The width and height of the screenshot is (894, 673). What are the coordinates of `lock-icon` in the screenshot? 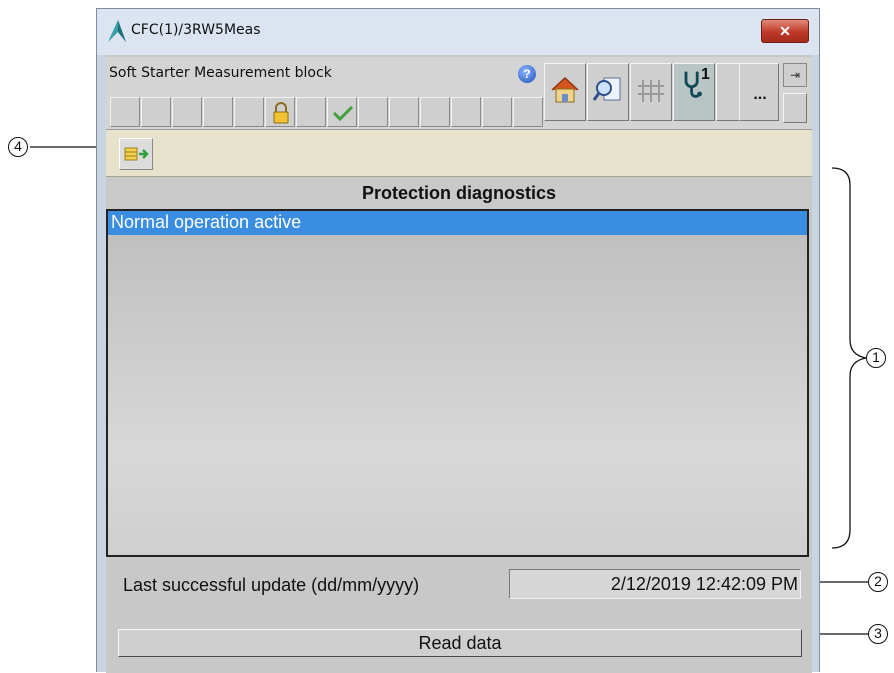 It's located at (281, 113).